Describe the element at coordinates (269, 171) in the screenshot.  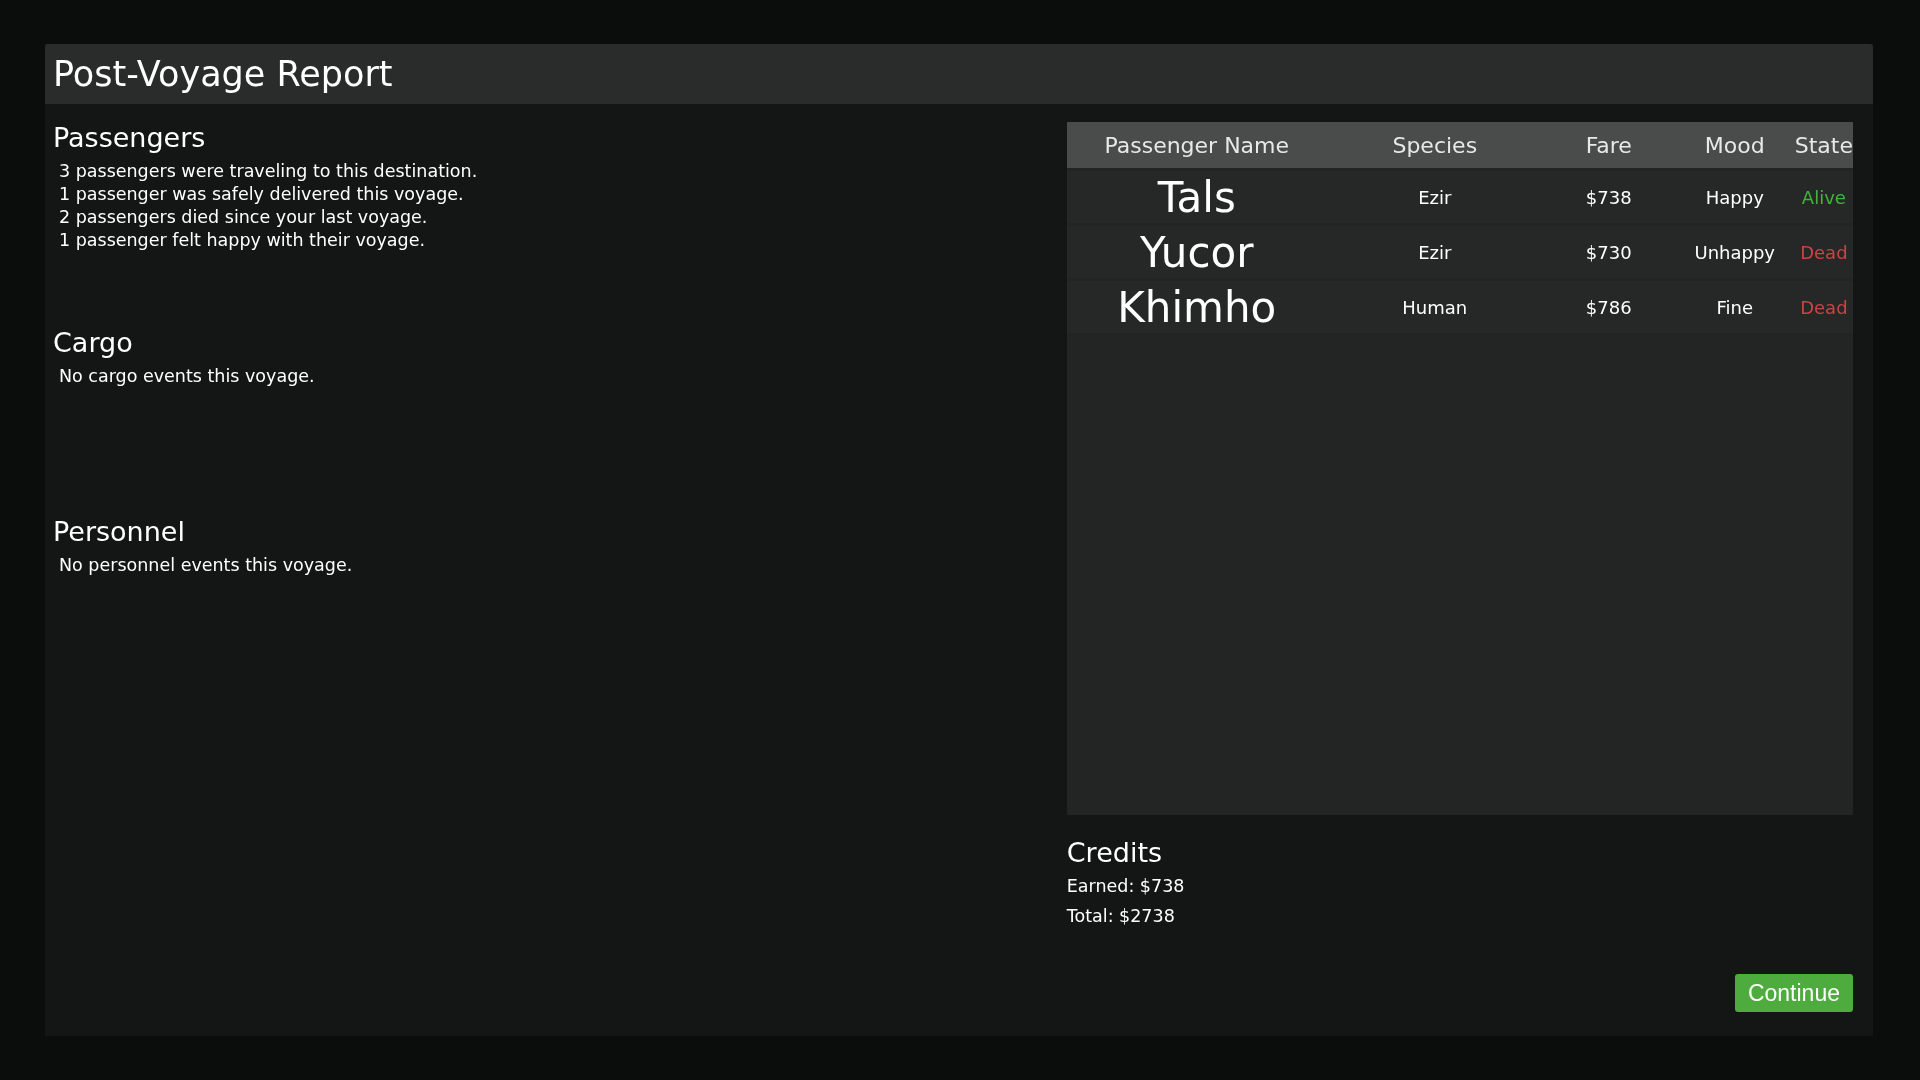
I see `report-line: 3 passengers were traveling to this destination.` at that location.